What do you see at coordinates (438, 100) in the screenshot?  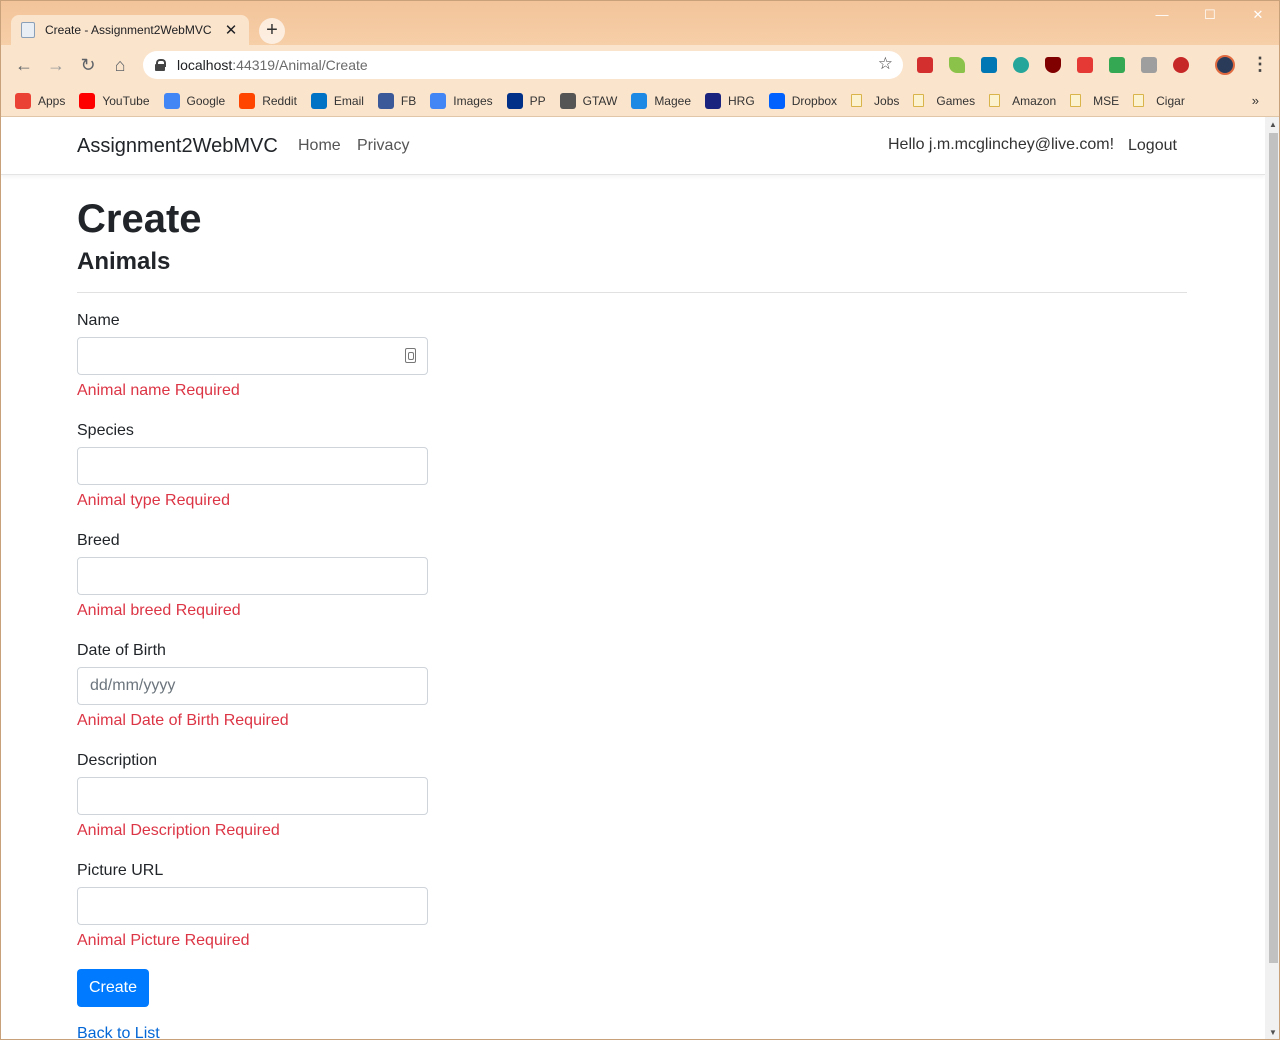 I see `google-icon` at bounding box center [438, 100].